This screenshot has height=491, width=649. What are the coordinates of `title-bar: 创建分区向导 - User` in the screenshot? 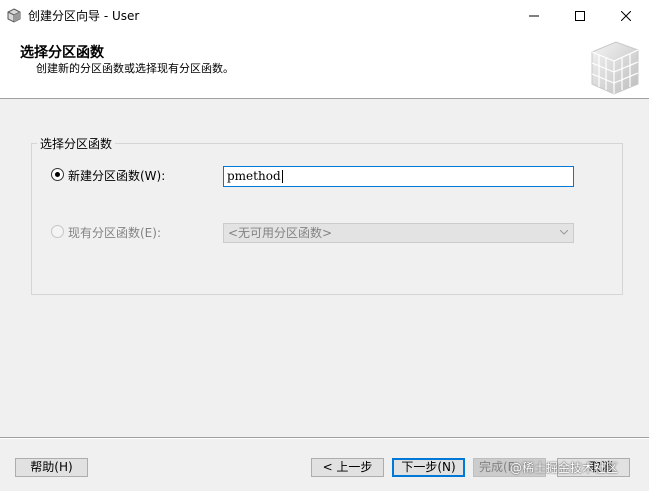 It's located at (324, 16).